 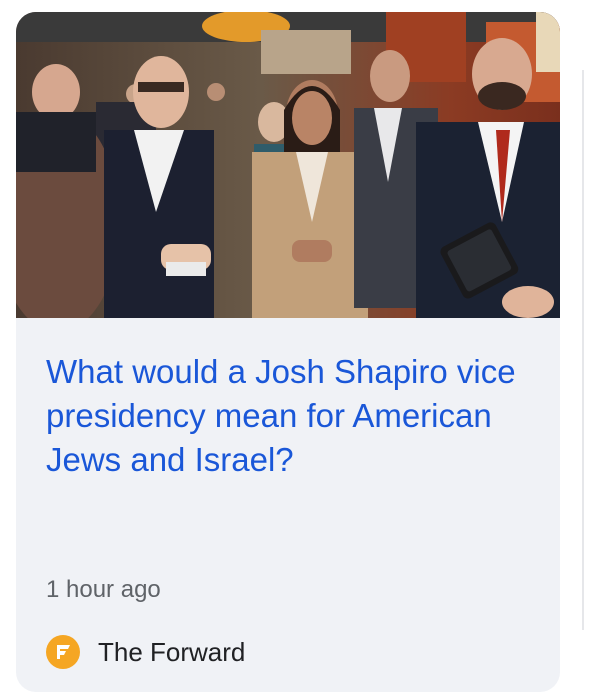 I want to click on forward-f-logo-icon, so click(x=63, y=652).